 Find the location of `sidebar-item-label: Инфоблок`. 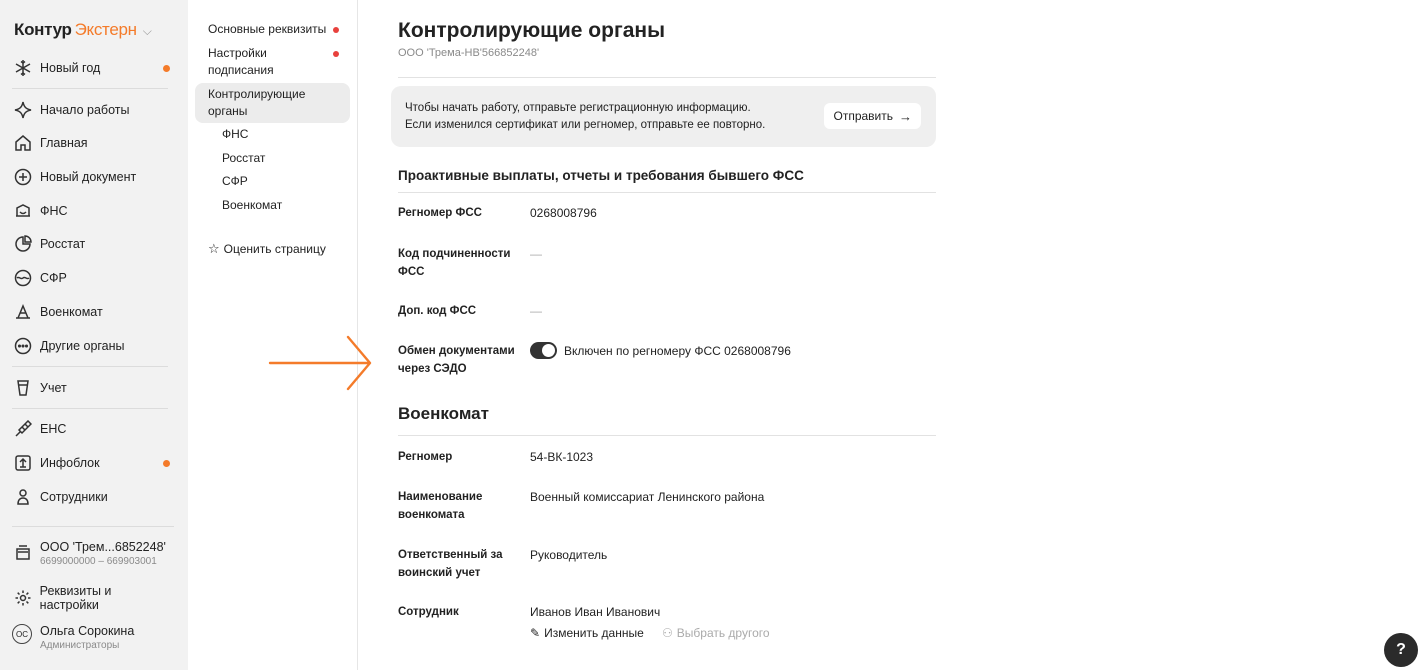

sidebar-item-label: Инфоблок is located at coordinates (70, 463).